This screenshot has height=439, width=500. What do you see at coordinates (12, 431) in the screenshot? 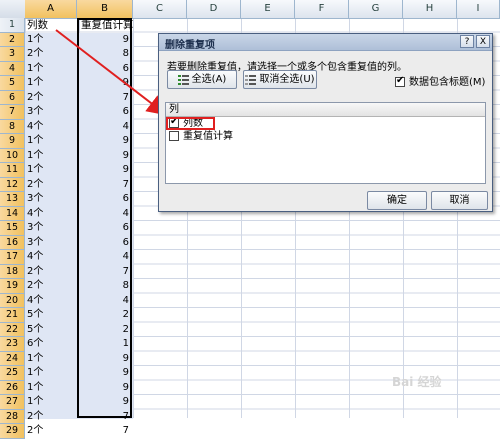
I see `row-header: 29` at bounding box center [12, 431].